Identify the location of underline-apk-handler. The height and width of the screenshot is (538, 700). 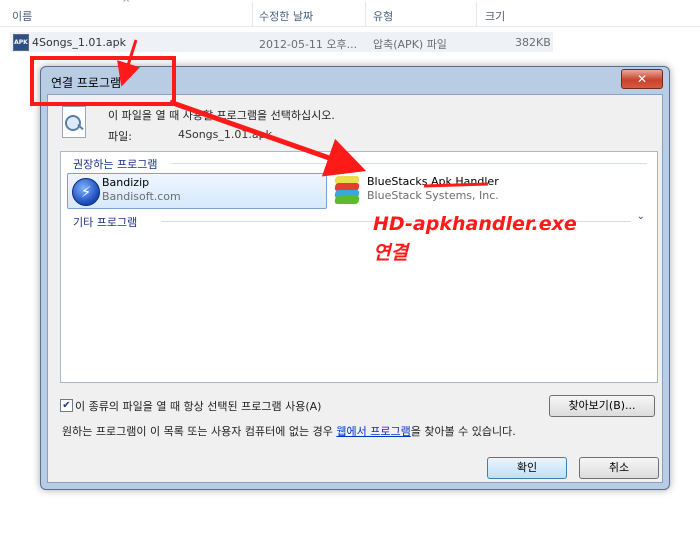
(456, 185).